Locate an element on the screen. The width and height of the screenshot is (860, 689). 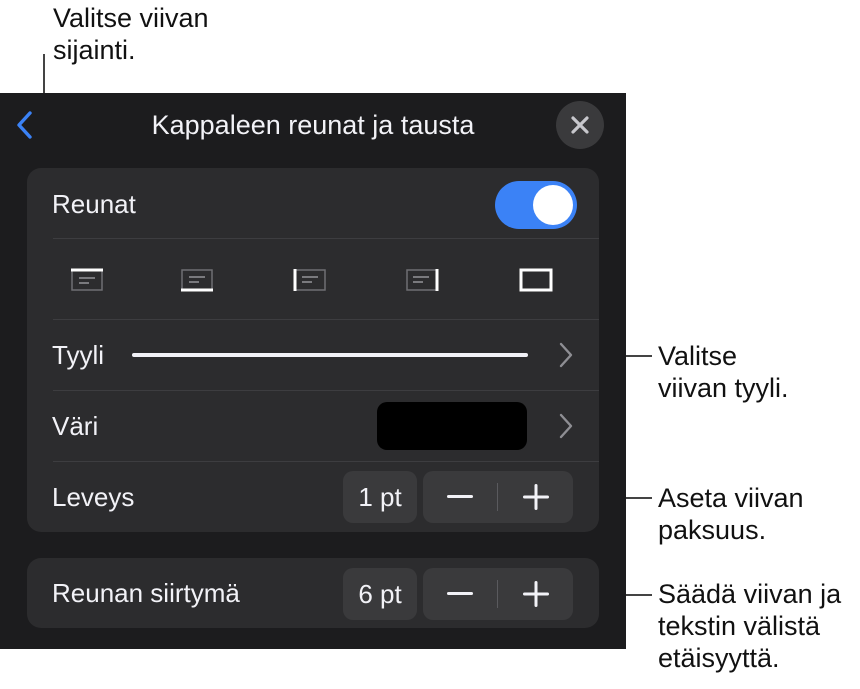
width-decrease-button is located at coordinates (460, 497).